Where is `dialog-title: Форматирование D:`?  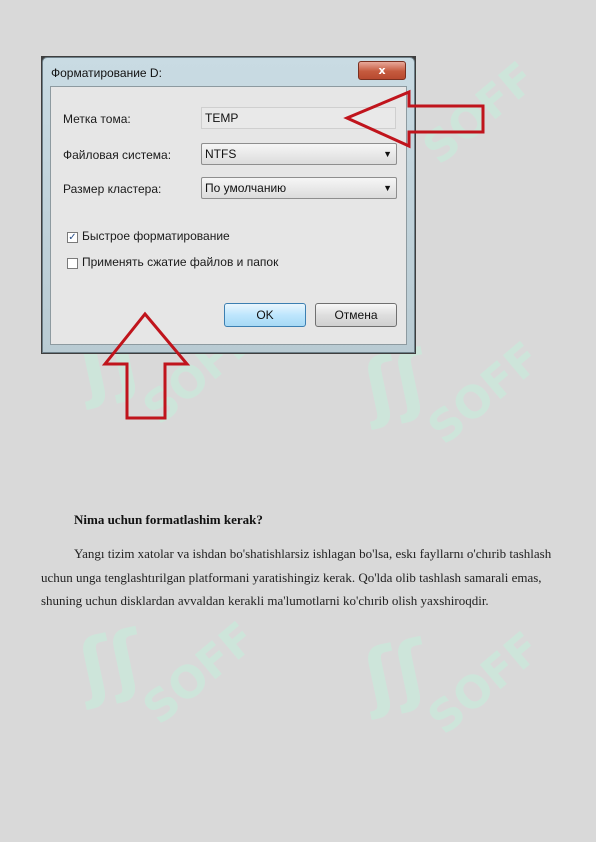
dialog-title: Форматирование D: is located at coordinates (106, 73).